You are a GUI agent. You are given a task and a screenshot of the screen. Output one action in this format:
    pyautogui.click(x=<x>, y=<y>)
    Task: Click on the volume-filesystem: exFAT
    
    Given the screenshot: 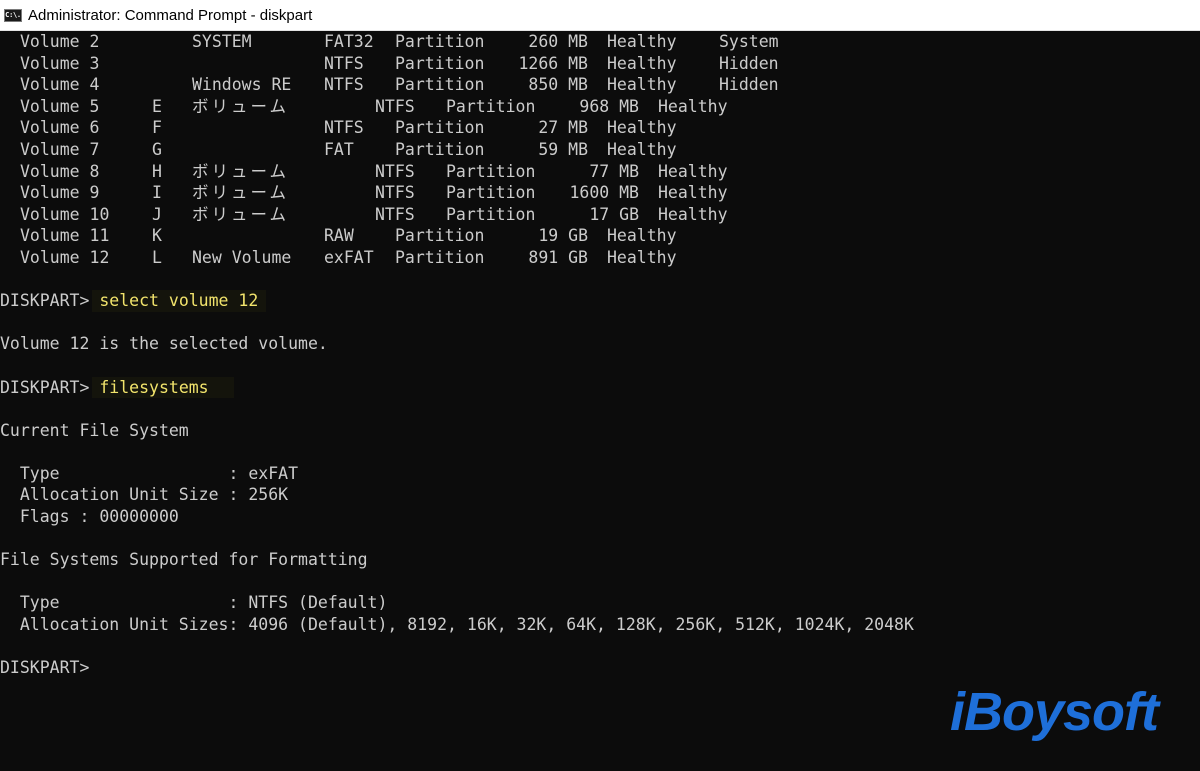 What is the action you would take?
    pyautogui.click(x=349, y=257)
    